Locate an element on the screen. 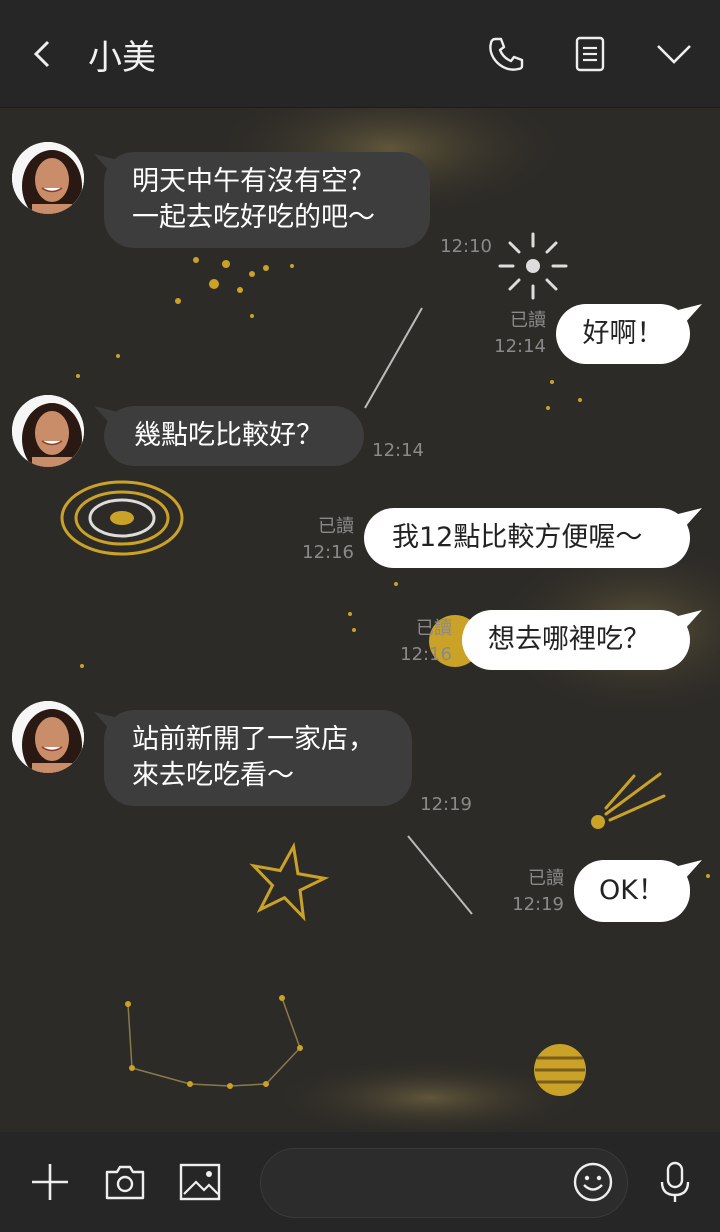 The height and width of the screenshot is (1232, 720). message-bubble-outgoing: 想去哪裡吃？ is located at coordinates (576, 640).